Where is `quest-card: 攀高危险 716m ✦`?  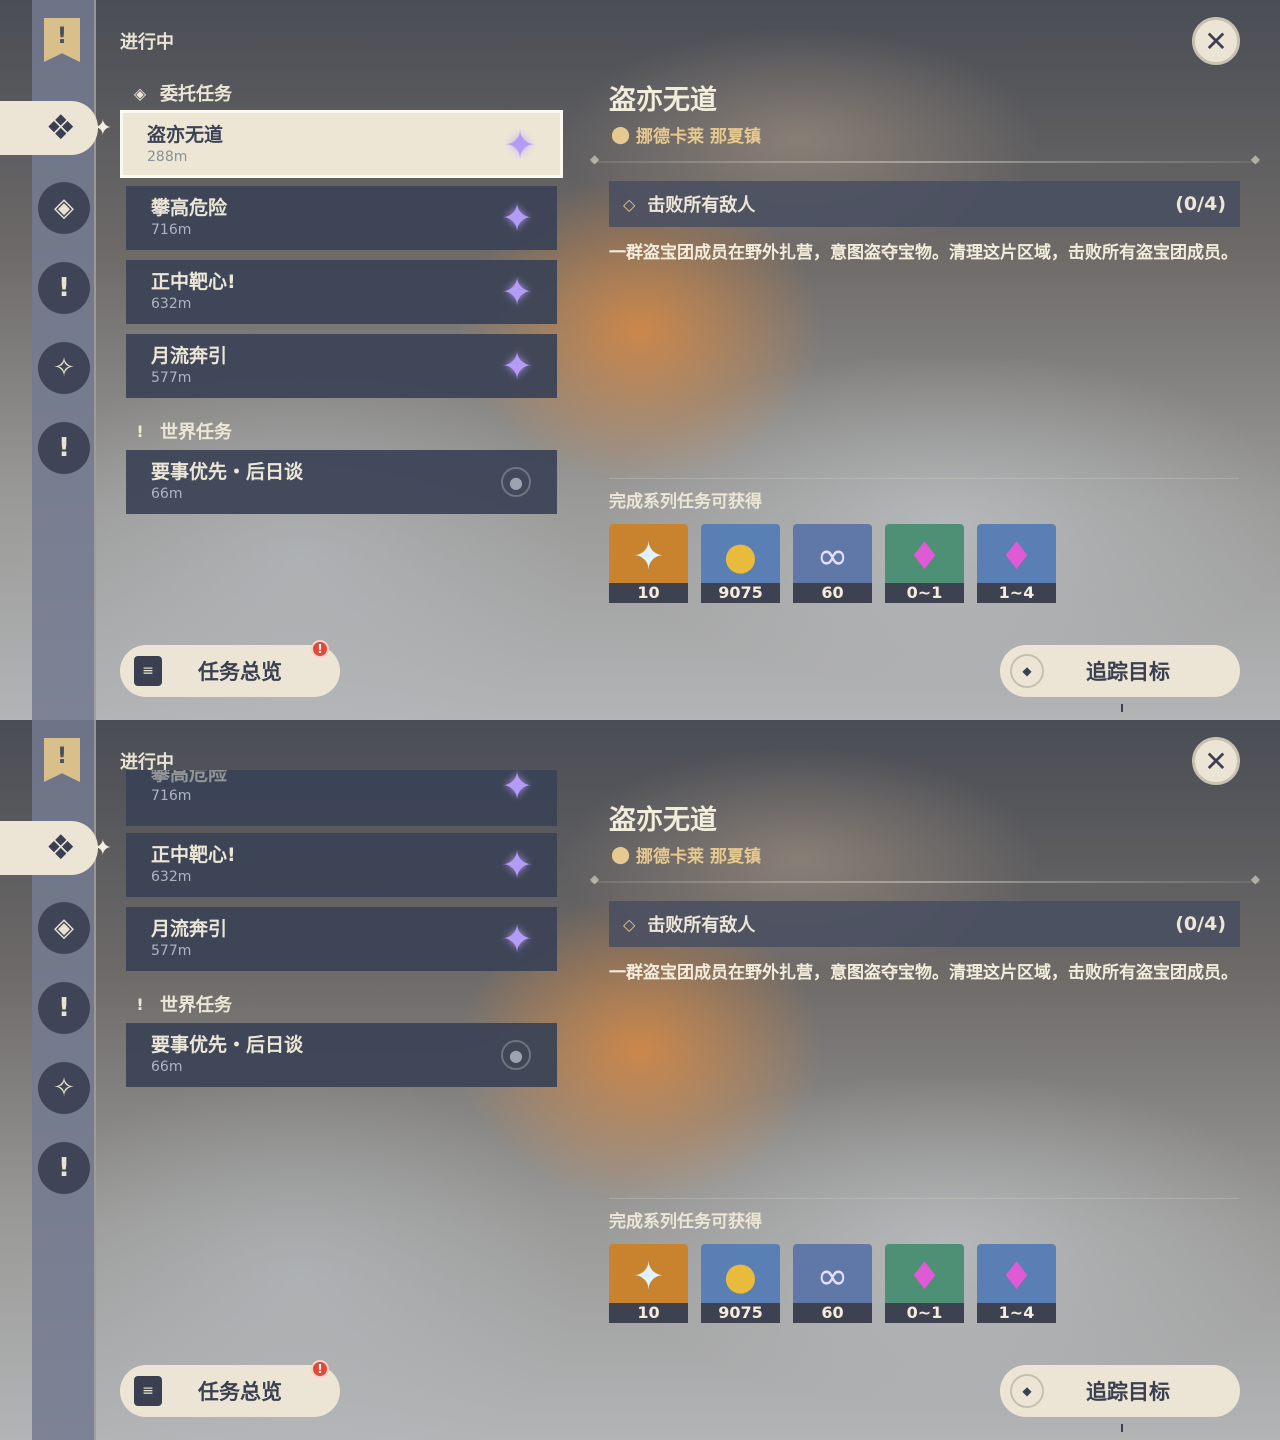
quest-card: 攀高危险 716m ✦ is located at coordinates (341, 218).